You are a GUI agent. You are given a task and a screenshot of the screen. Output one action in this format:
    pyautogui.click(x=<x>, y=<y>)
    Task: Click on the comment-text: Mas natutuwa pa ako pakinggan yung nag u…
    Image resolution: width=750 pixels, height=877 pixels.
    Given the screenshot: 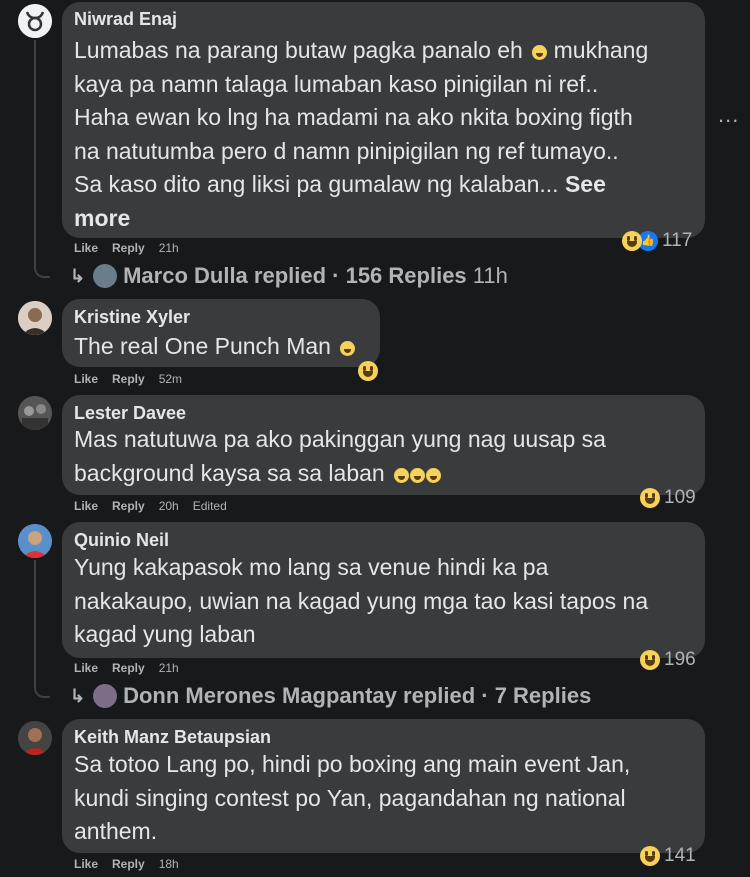 What is the action you would take?
    pyautogui.click(x=340, y=456)
    